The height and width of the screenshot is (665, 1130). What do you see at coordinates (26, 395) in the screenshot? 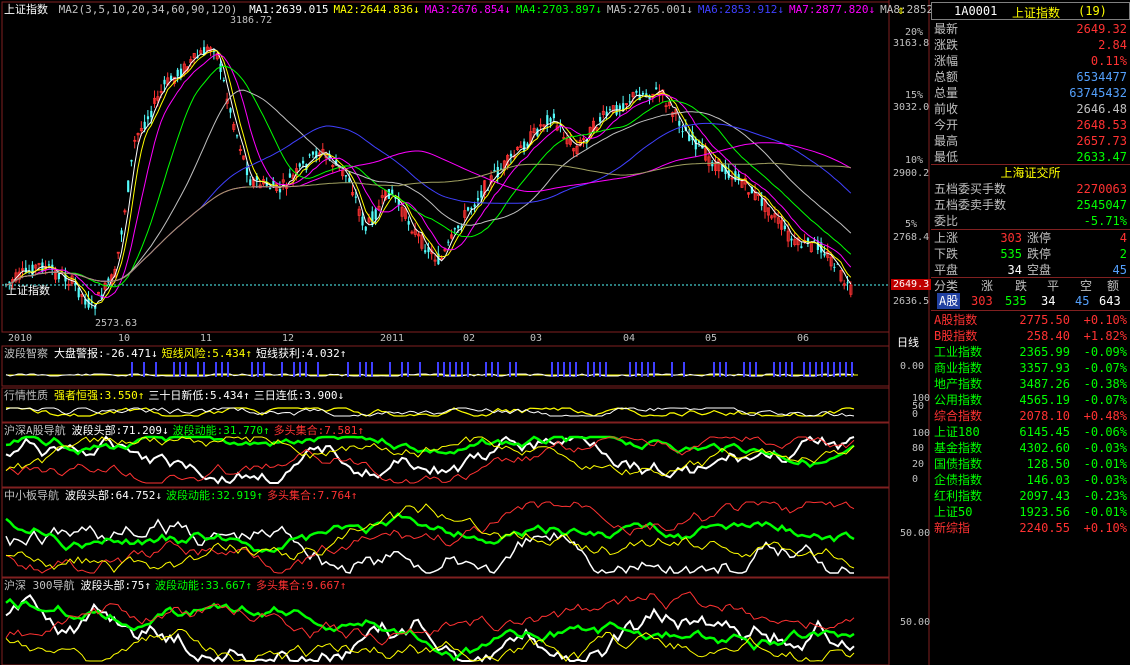
I see `indicator-name: 行情性质` at bounding box center [26, 395].